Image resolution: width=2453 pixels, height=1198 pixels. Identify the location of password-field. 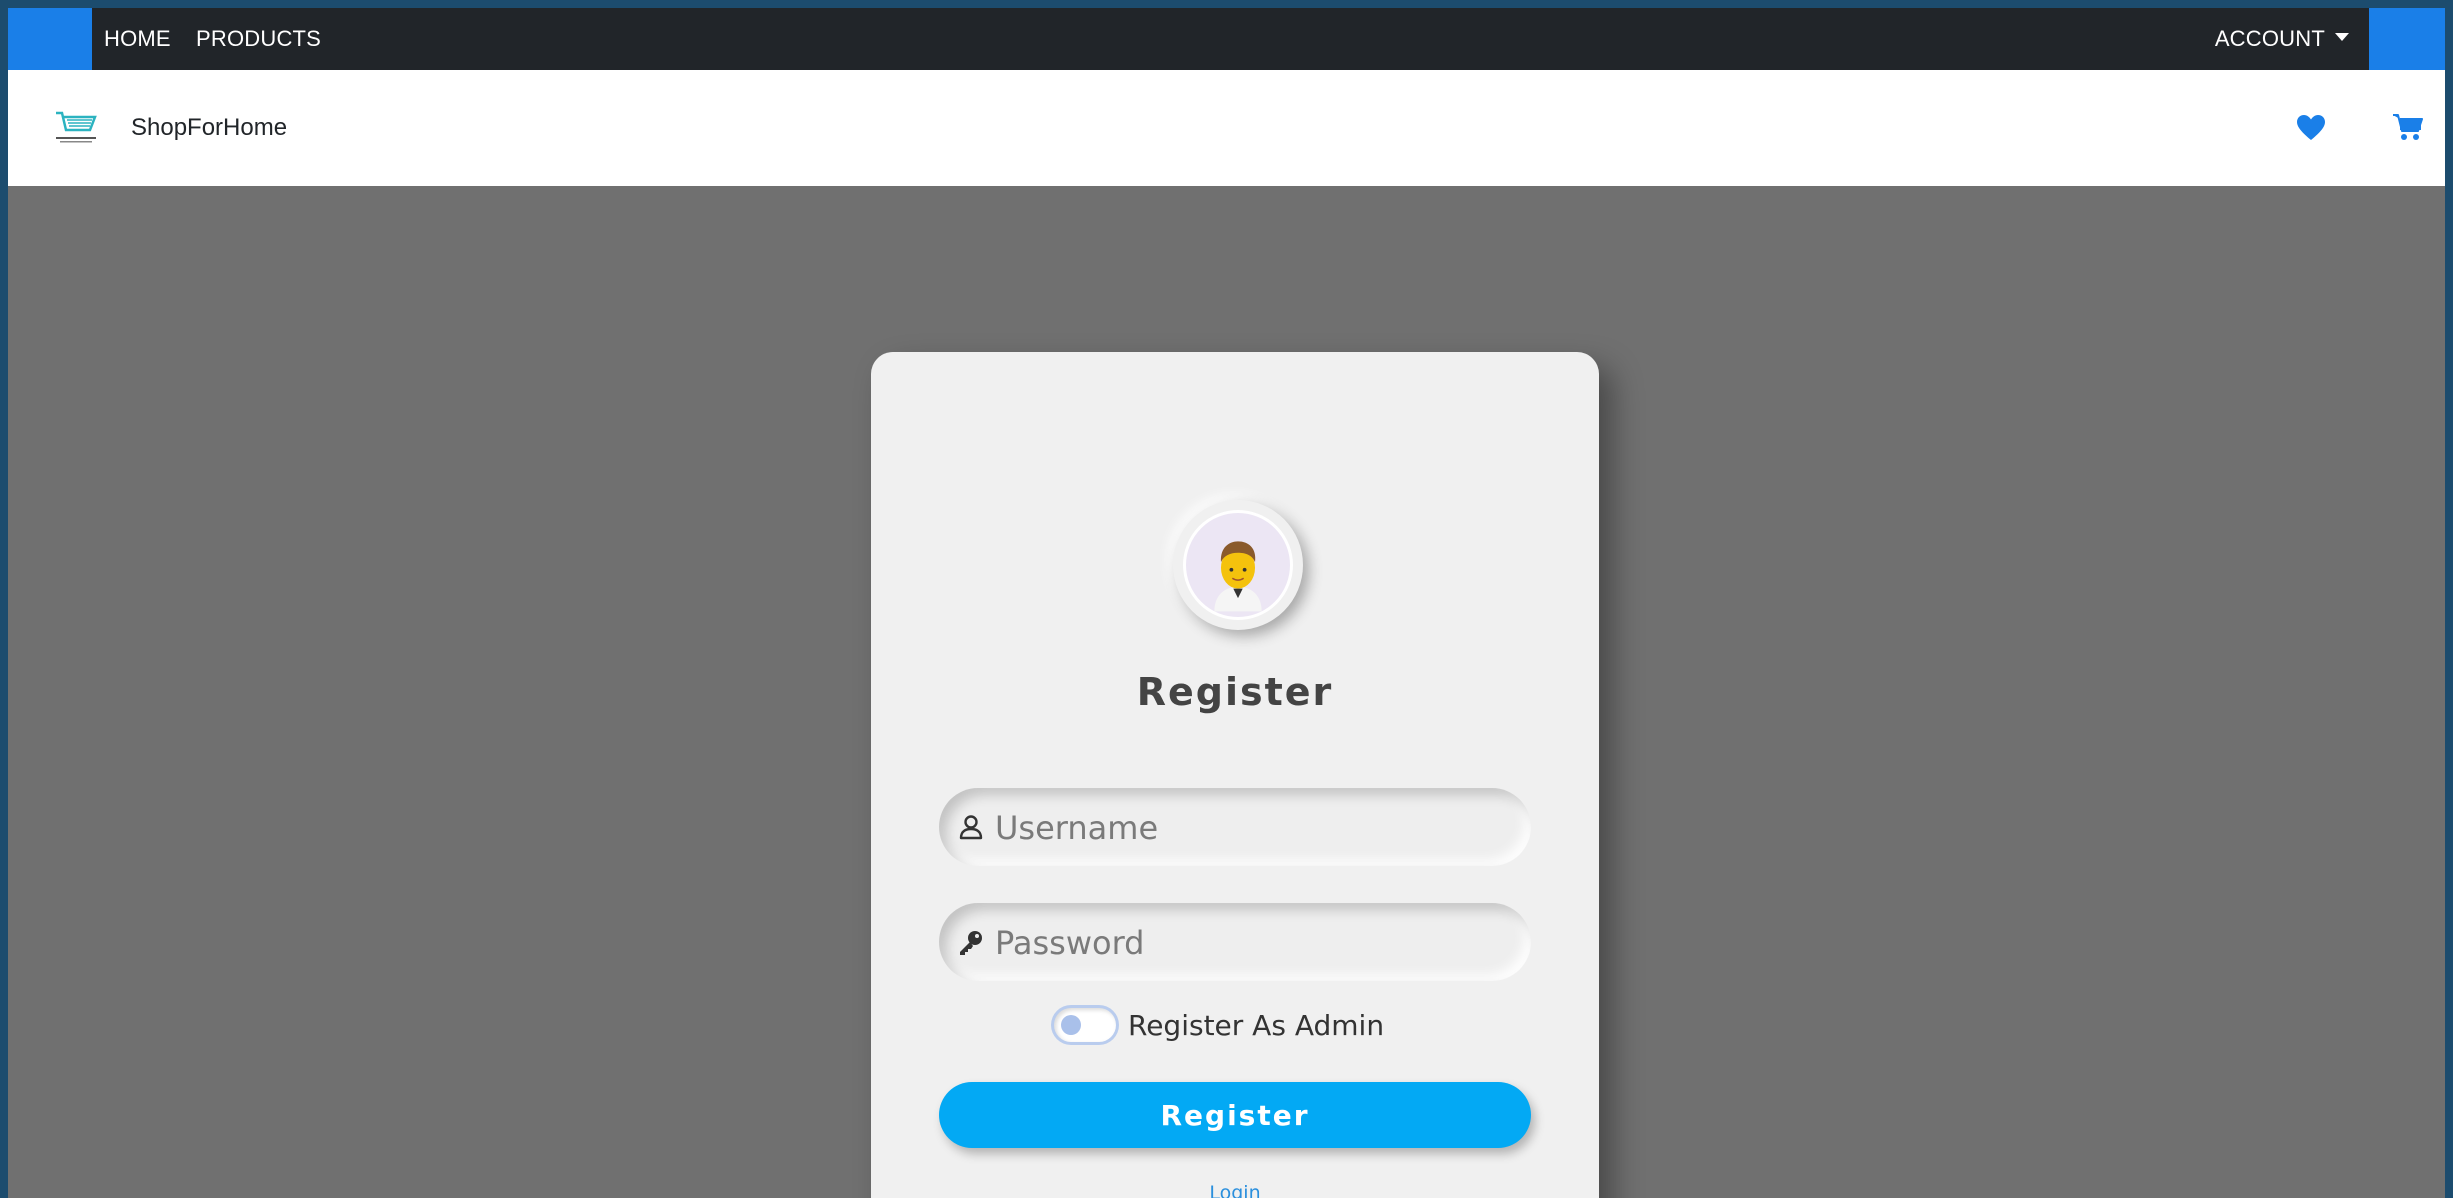
(1235, 943).